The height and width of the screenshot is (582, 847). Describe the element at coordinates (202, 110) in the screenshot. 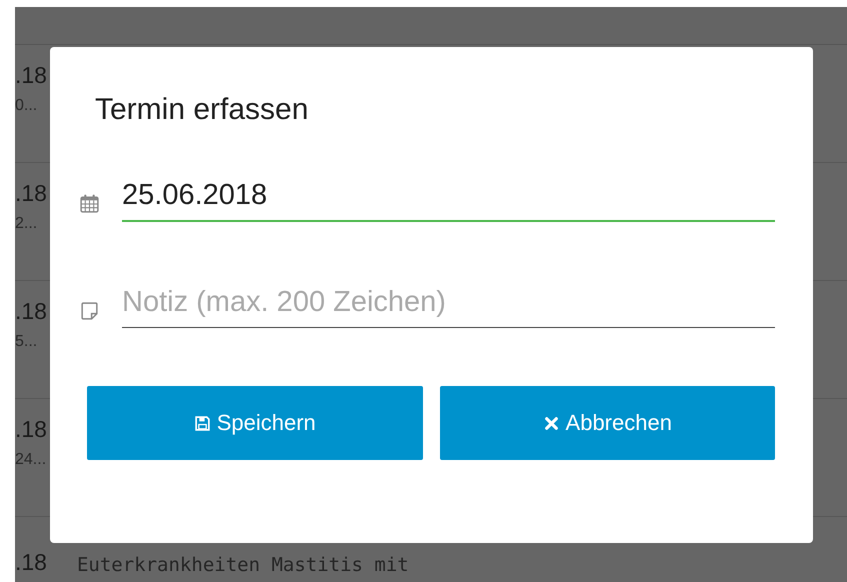

I see `dialog-title: Termin erfassen` at that location.